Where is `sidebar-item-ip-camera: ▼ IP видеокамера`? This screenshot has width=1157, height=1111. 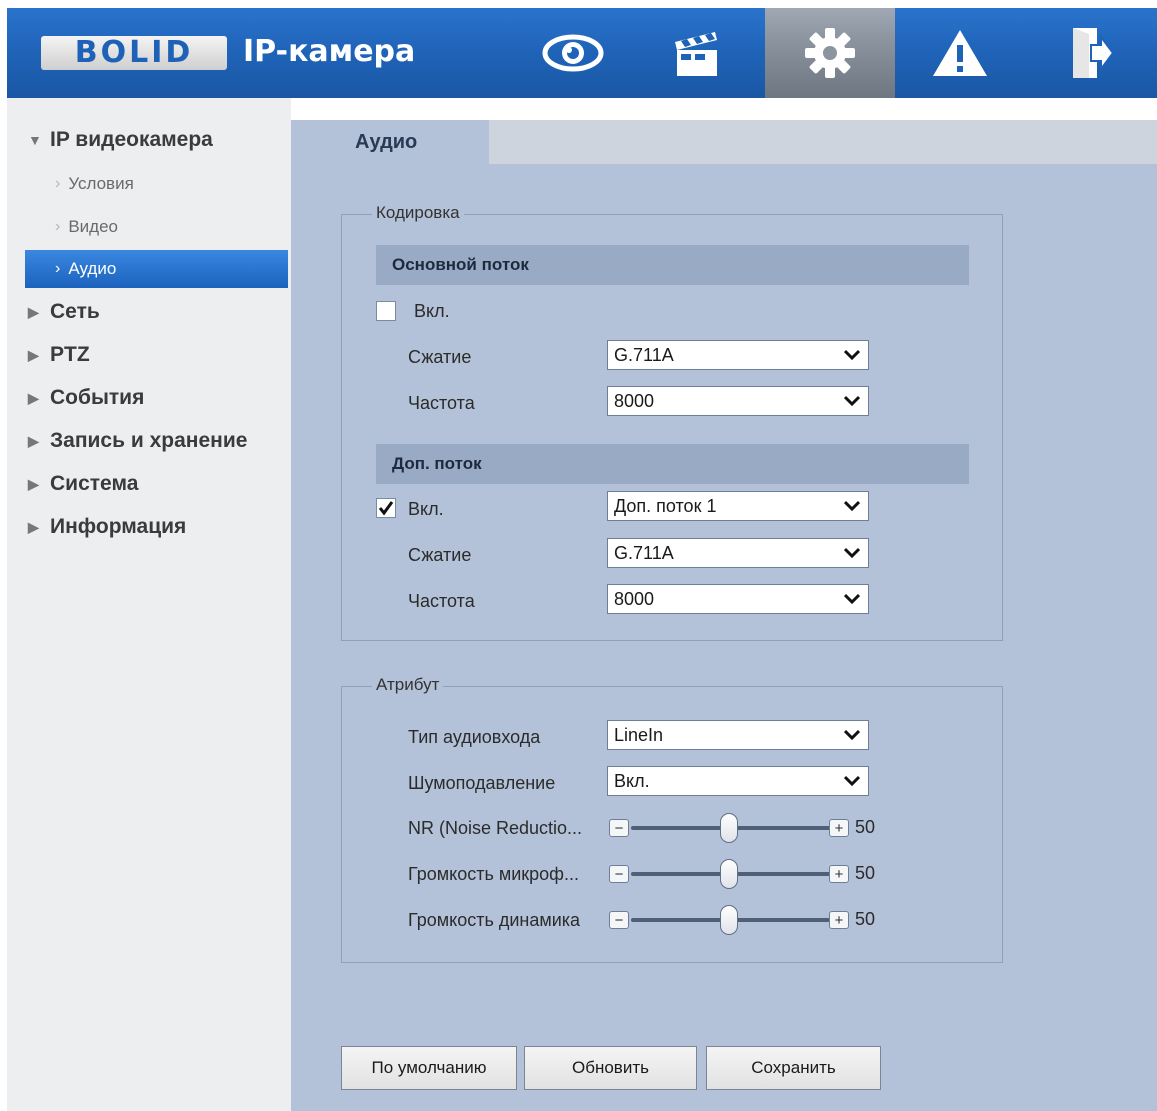
sidebar-item-ip-camera: ▼ IP видеокамера is located at coordinates (120, 140).